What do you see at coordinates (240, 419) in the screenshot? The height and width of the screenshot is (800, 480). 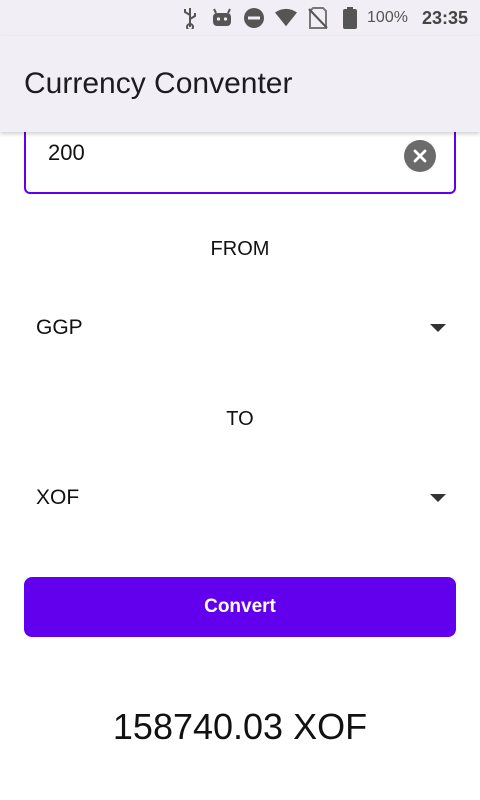 I see `to-label: TO` at bounding box center [240, 419].